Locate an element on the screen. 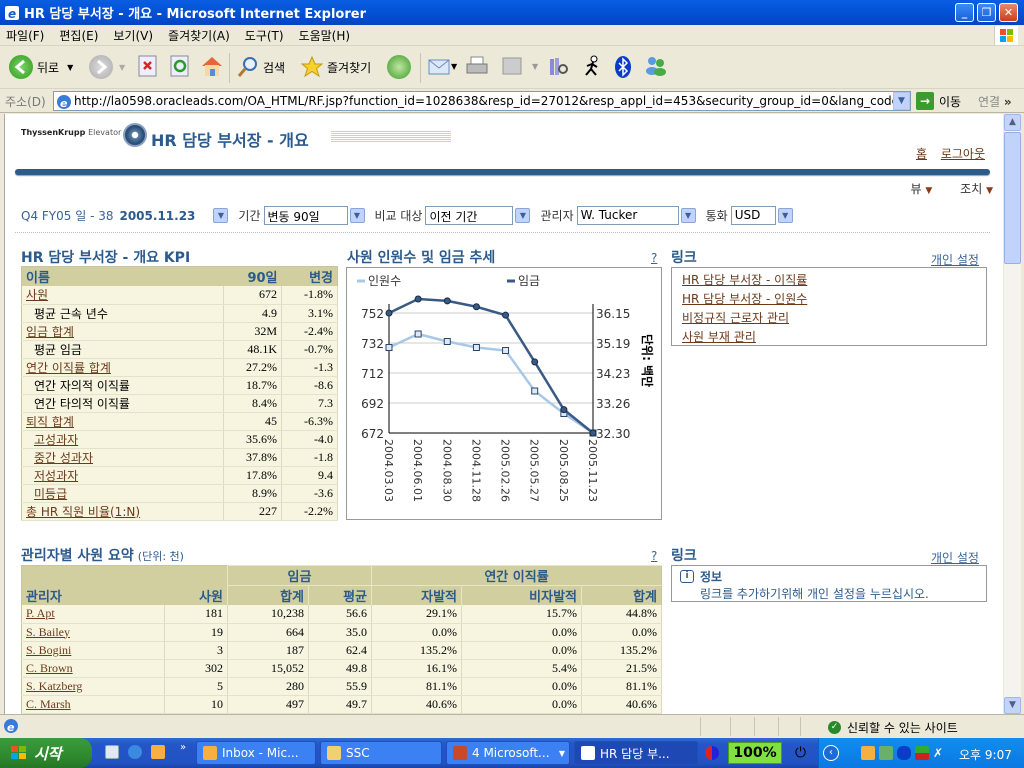 The height and width of the screenshot is (768, 1024). kpi-name-link: 고성과자 is located at coordinates (122, 439).